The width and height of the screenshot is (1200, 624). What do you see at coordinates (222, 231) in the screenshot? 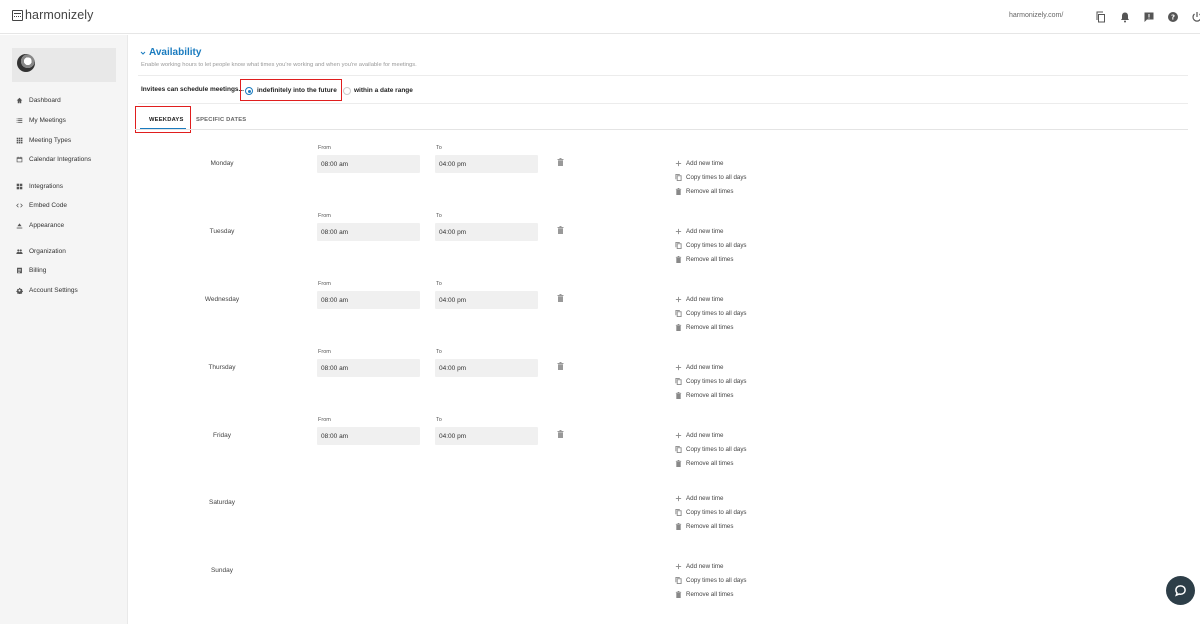
I see `day-name: Tuesday` at bounding box center [222, 231].